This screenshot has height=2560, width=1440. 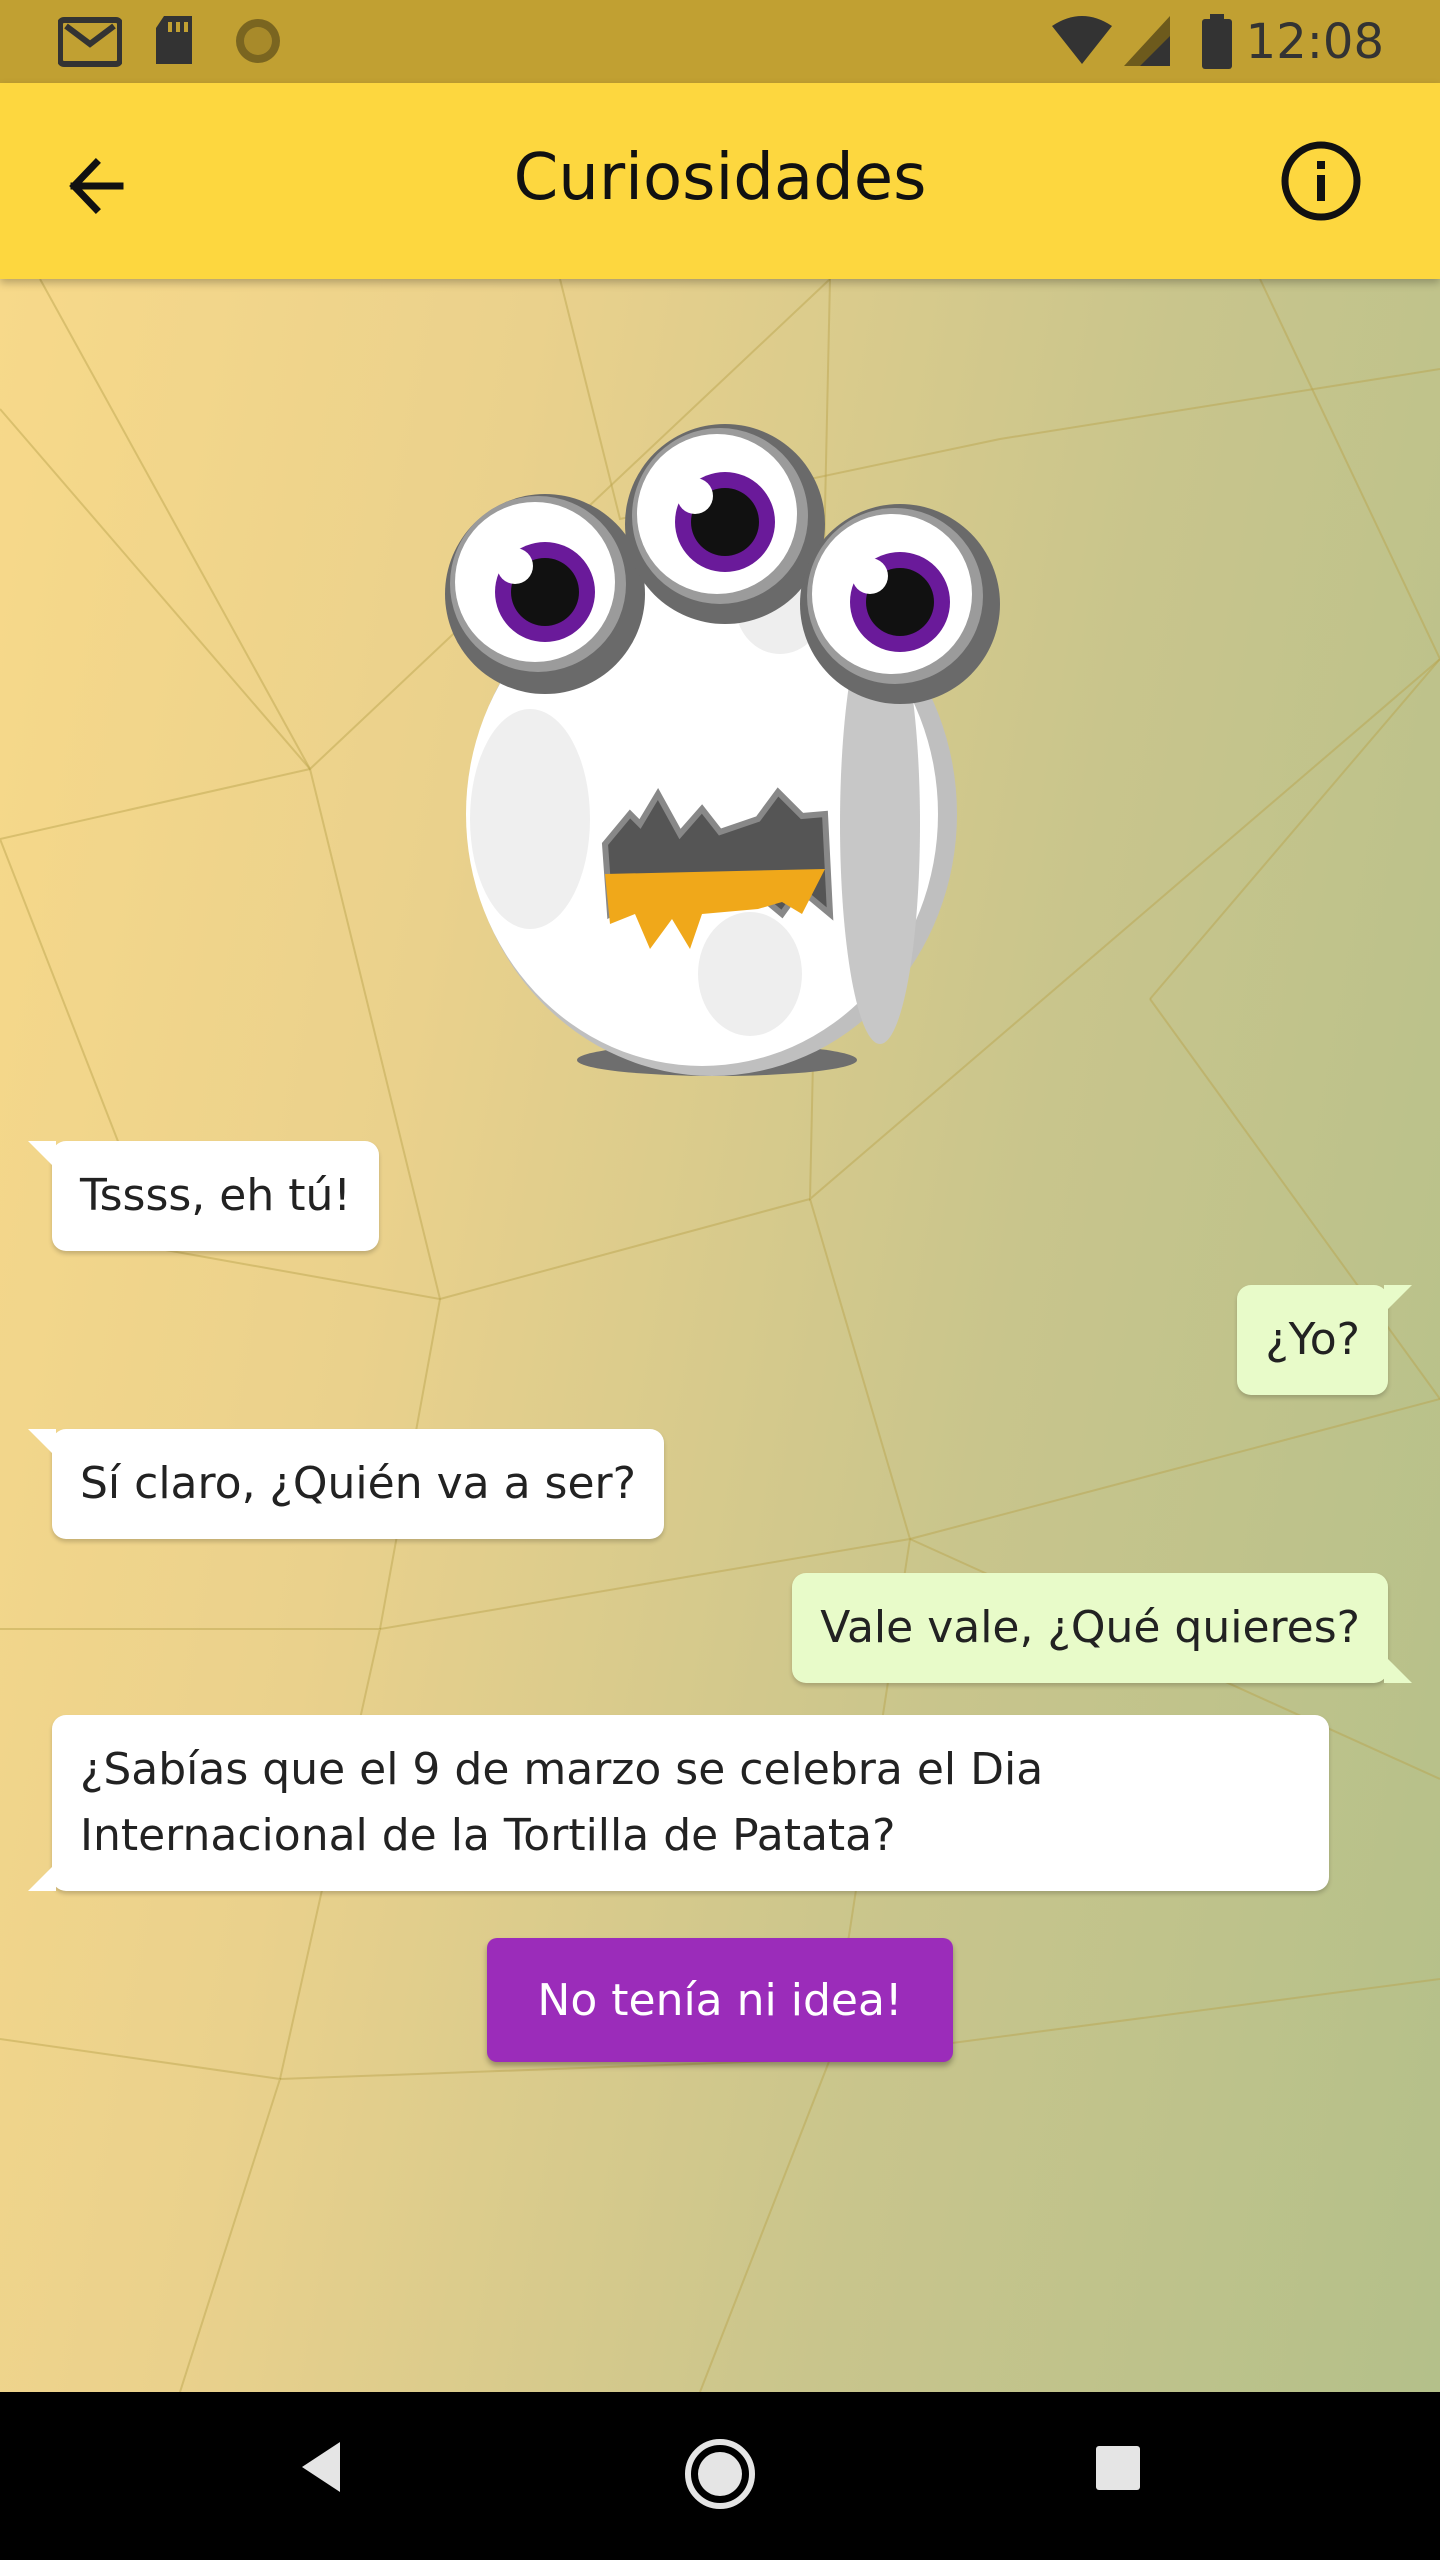 I want to click on message-bubble-incoming: Tssss, eh tú!, so click(x=203, y=1196).